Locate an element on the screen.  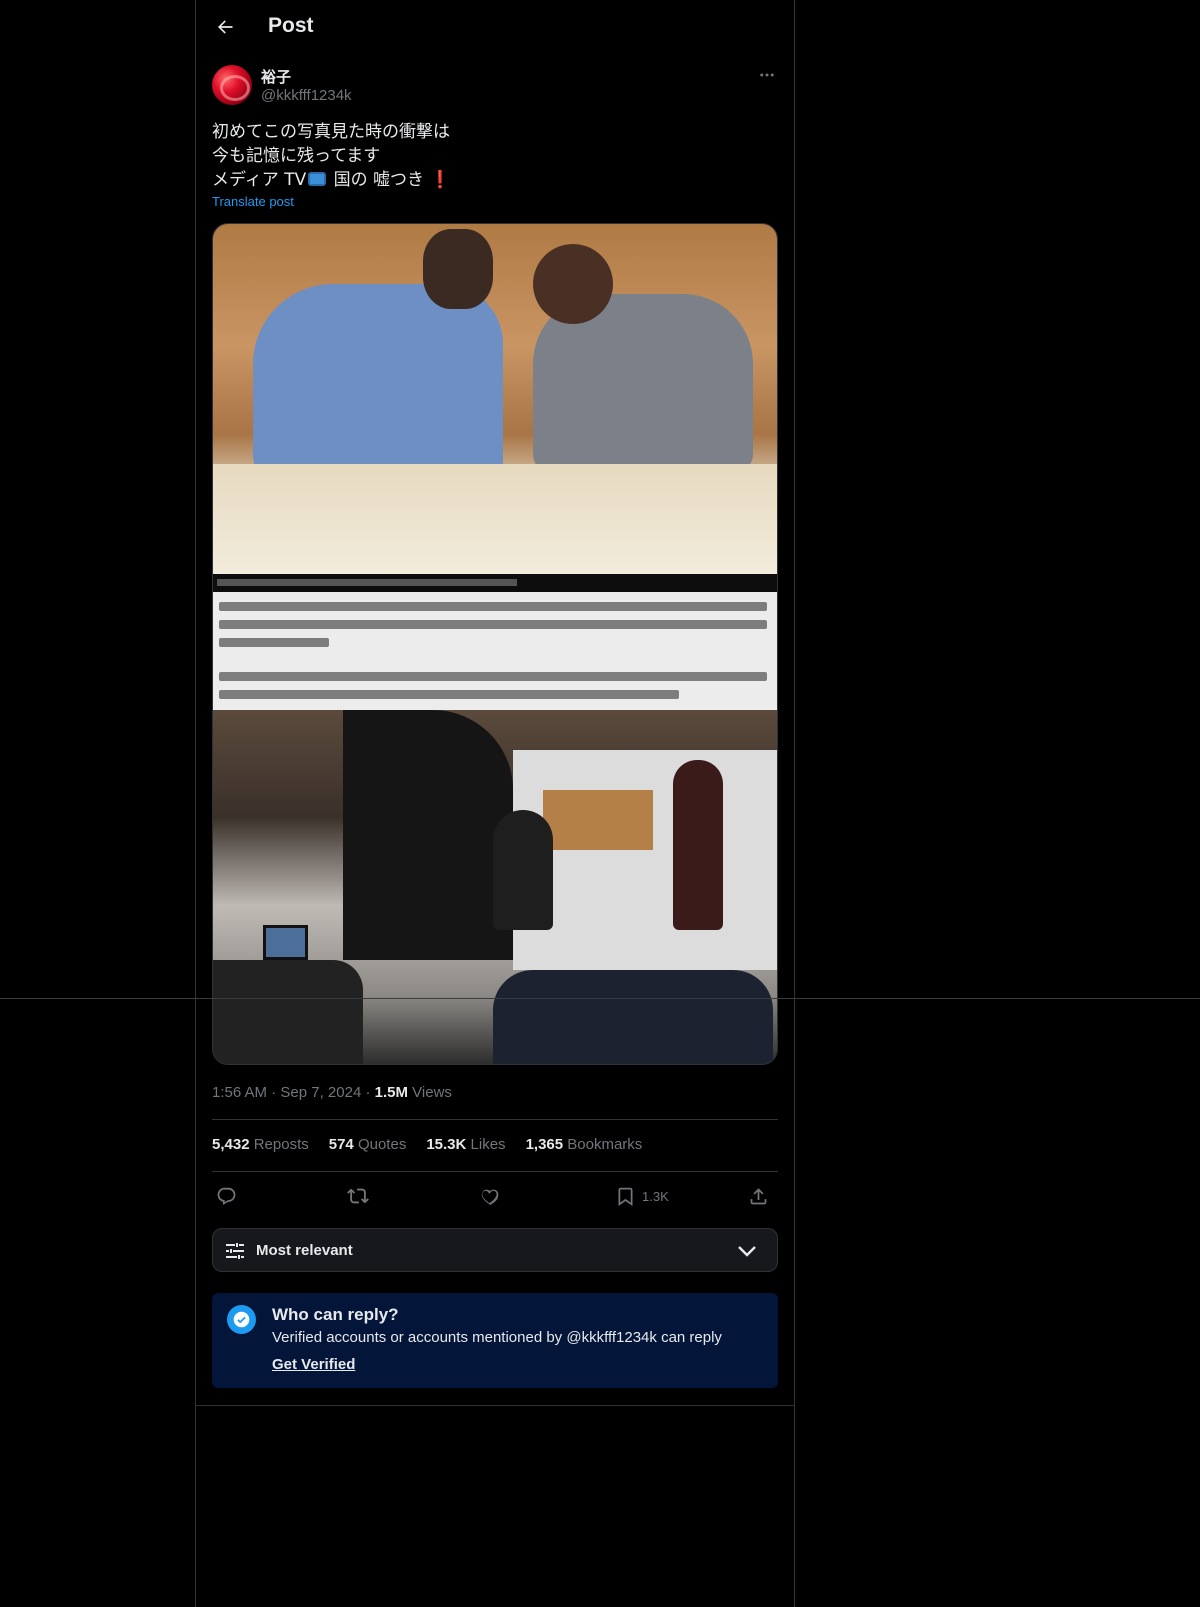
stat-bookmarks: 1,365 Bookmarks is located at coordinates (584, 1144).